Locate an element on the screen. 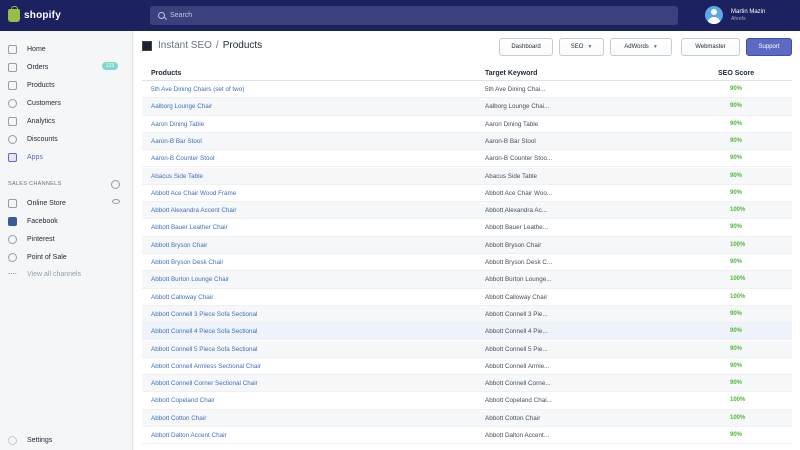 This screenshot has width=800, height=450. product-link: Abbott Cotton Chair is located at coordinates (178, 418).